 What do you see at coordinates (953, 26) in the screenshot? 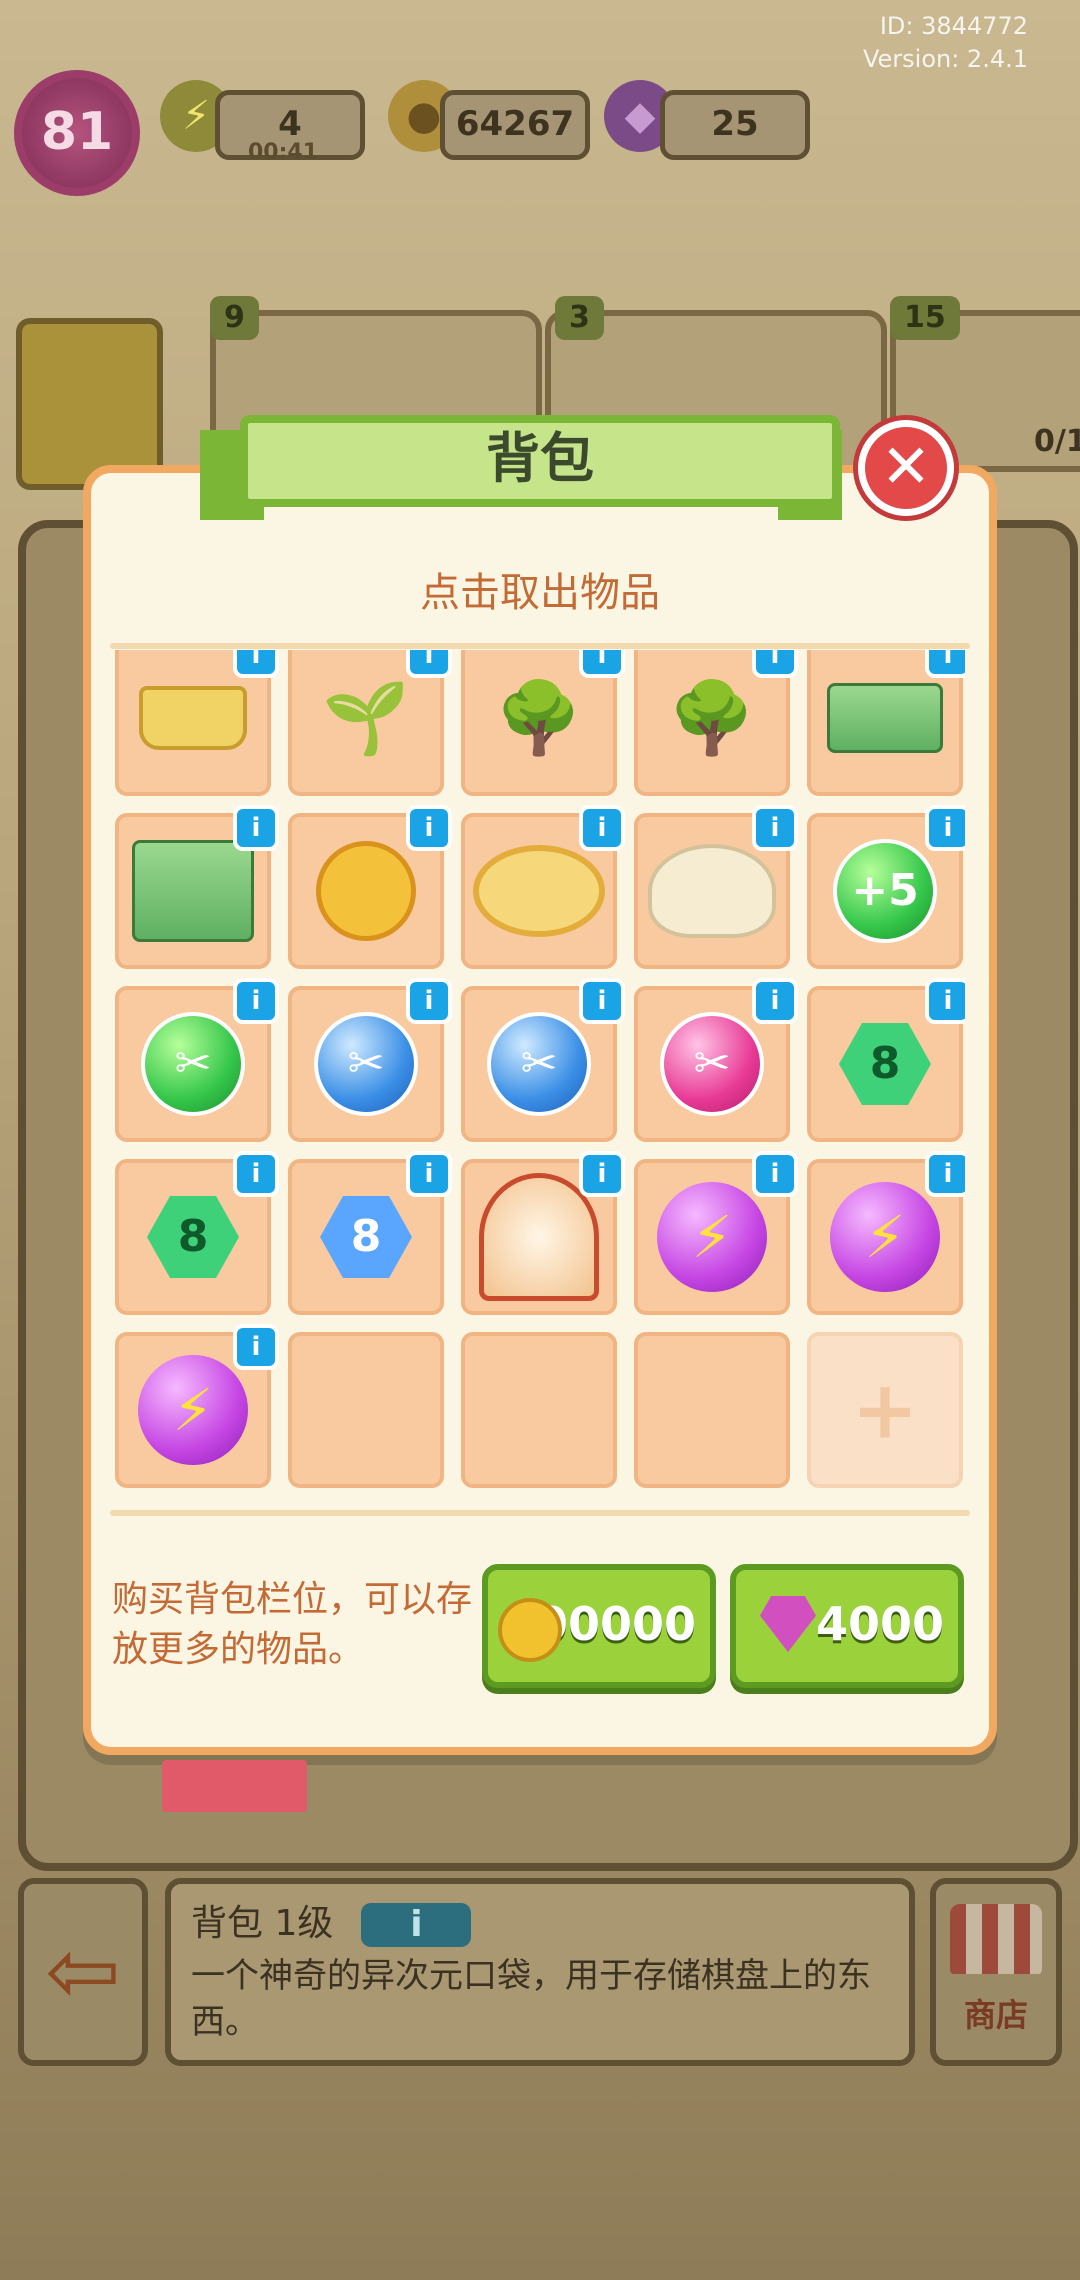
I see `player-id: ID: 3844772` at bounding box center [953, 26].